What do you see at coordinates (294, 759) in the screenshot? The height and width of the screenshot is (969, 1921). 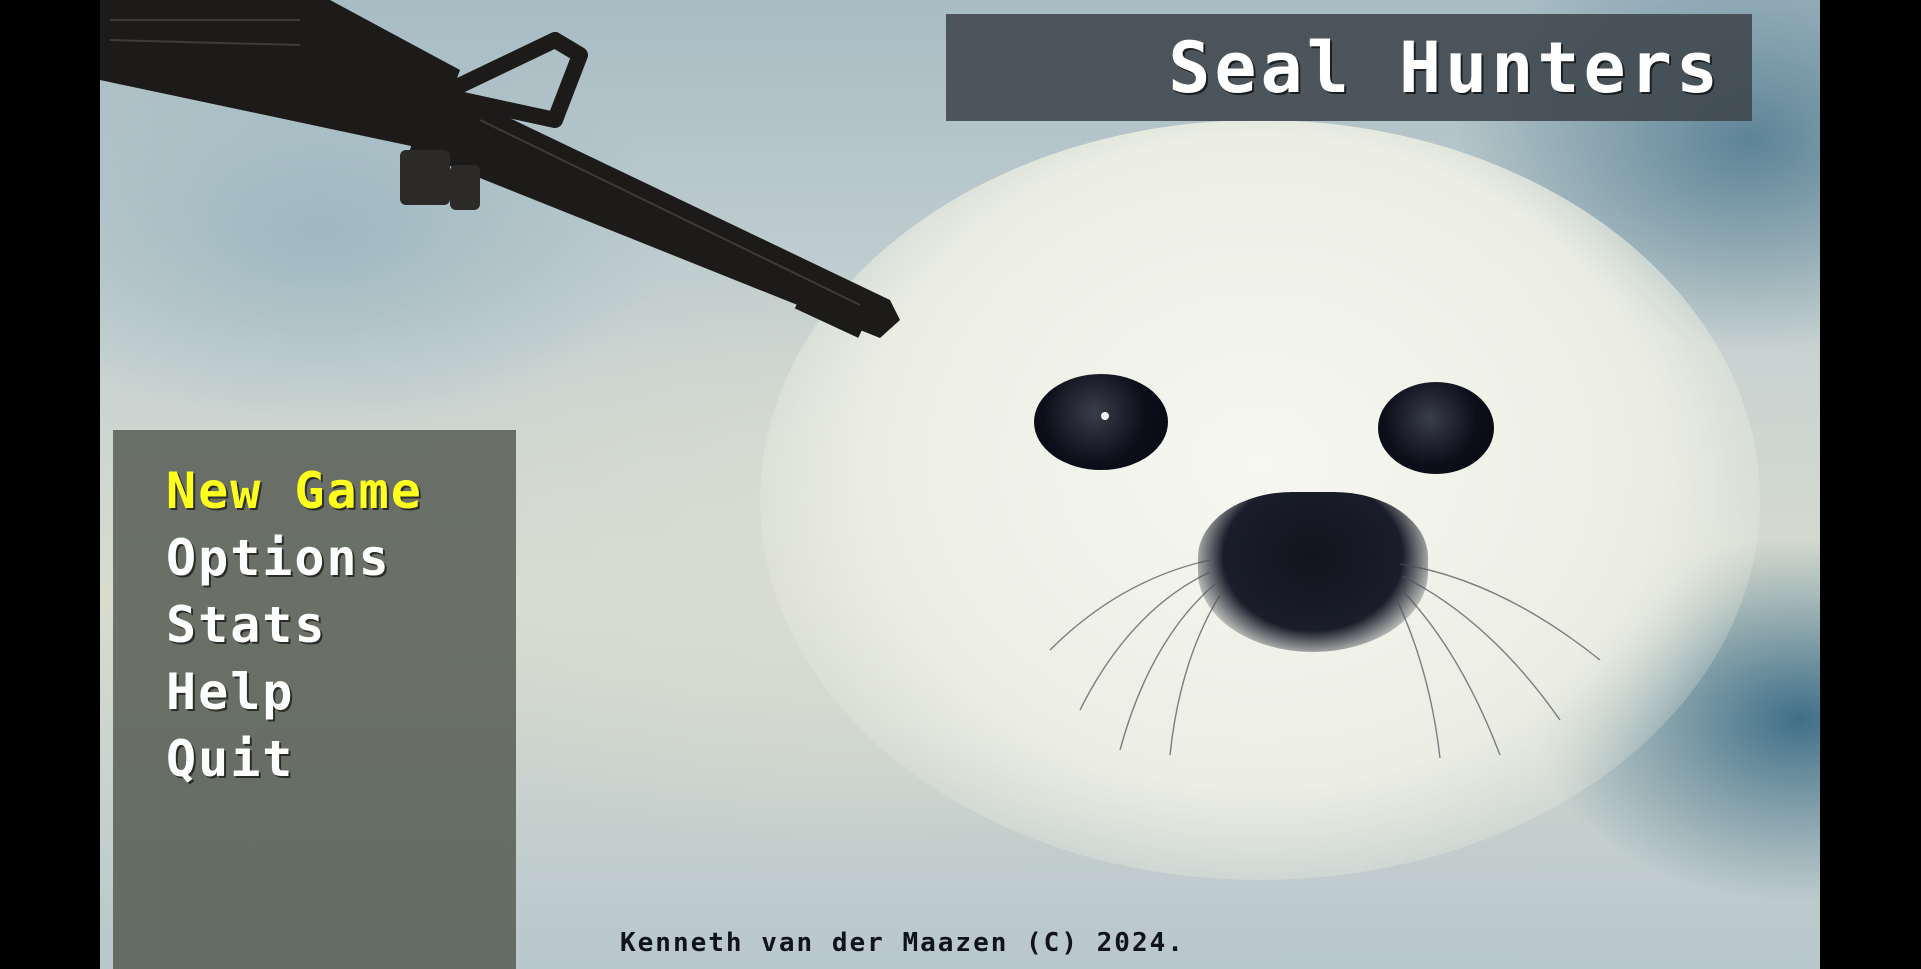 I see `menu-item-quit: Quit` at bounding box center [294, 759].